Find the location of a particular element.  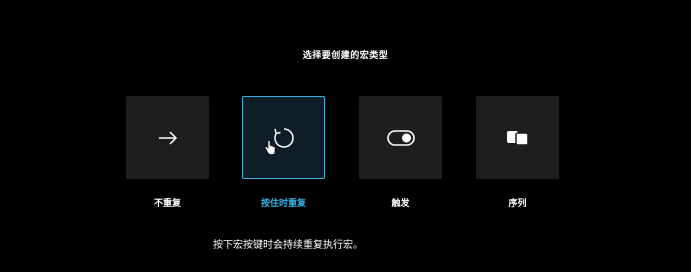

macro-type-no-repeat-label: 不重复 is located at coordinates (167, 202).